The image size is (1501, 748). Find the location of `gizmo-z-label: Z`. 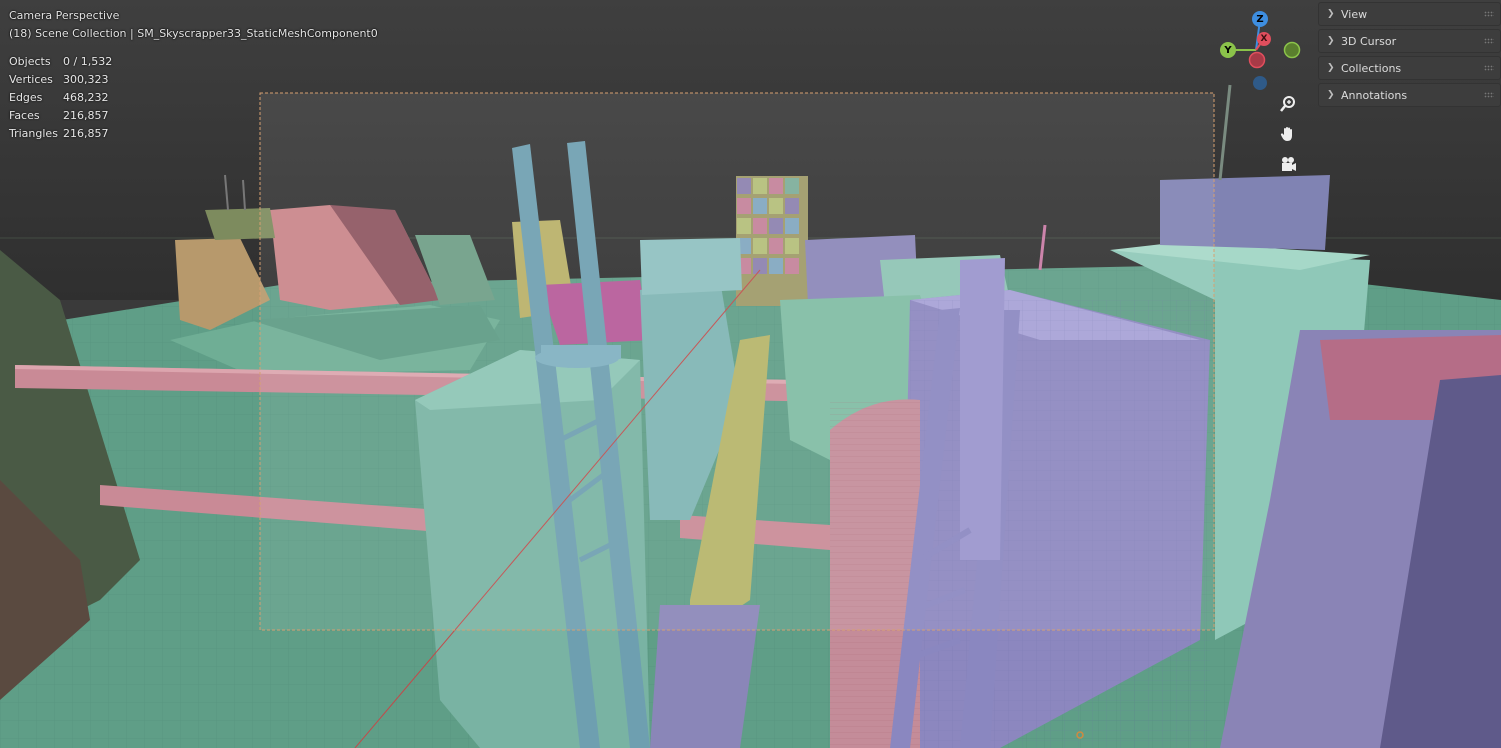

gizmo-z-label: Z is located at coordinates (1260, 19).